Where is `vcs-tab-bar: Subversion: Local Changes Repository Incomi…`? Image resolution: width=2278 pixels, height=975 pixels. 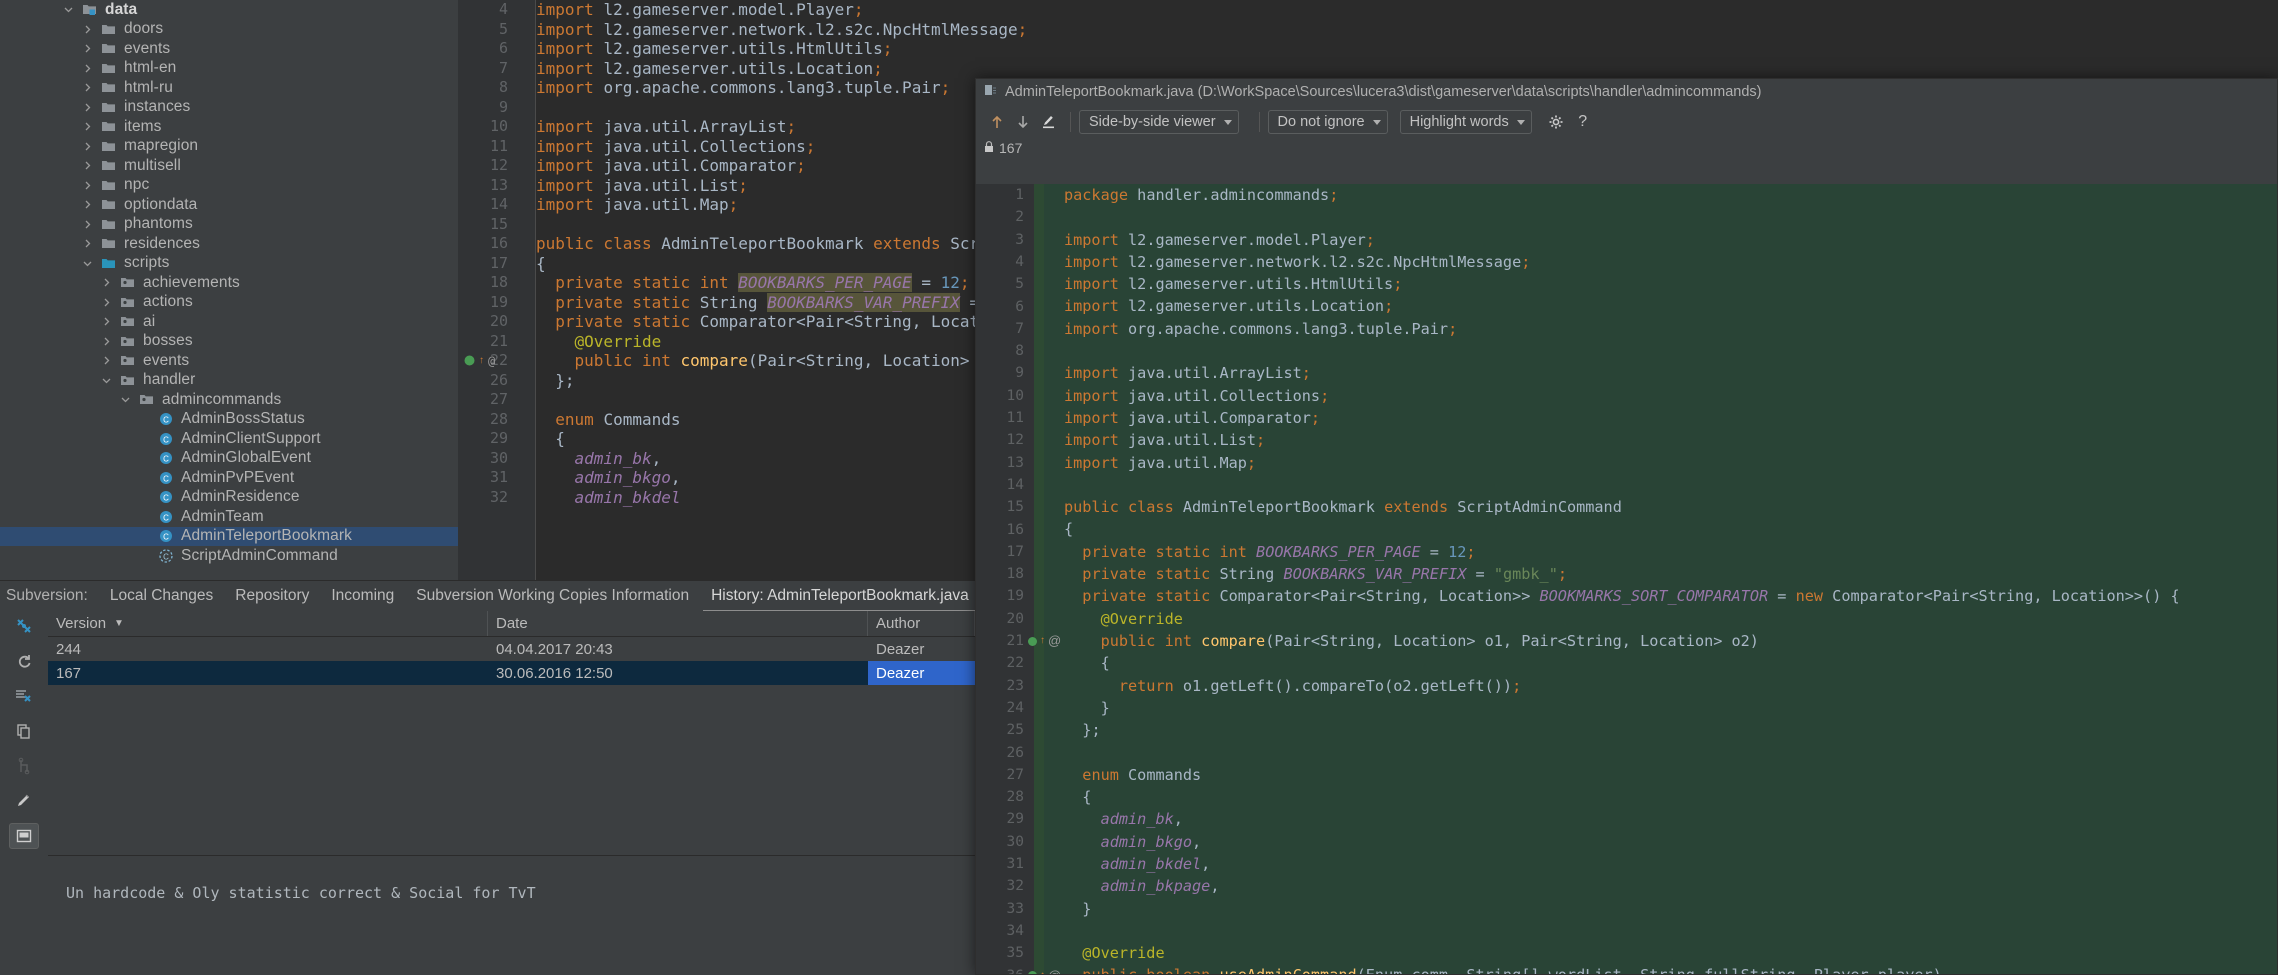
vcs-tab-bar: Subversion: Local Changes Repository Incomi… is located at coordinates (498, 596).